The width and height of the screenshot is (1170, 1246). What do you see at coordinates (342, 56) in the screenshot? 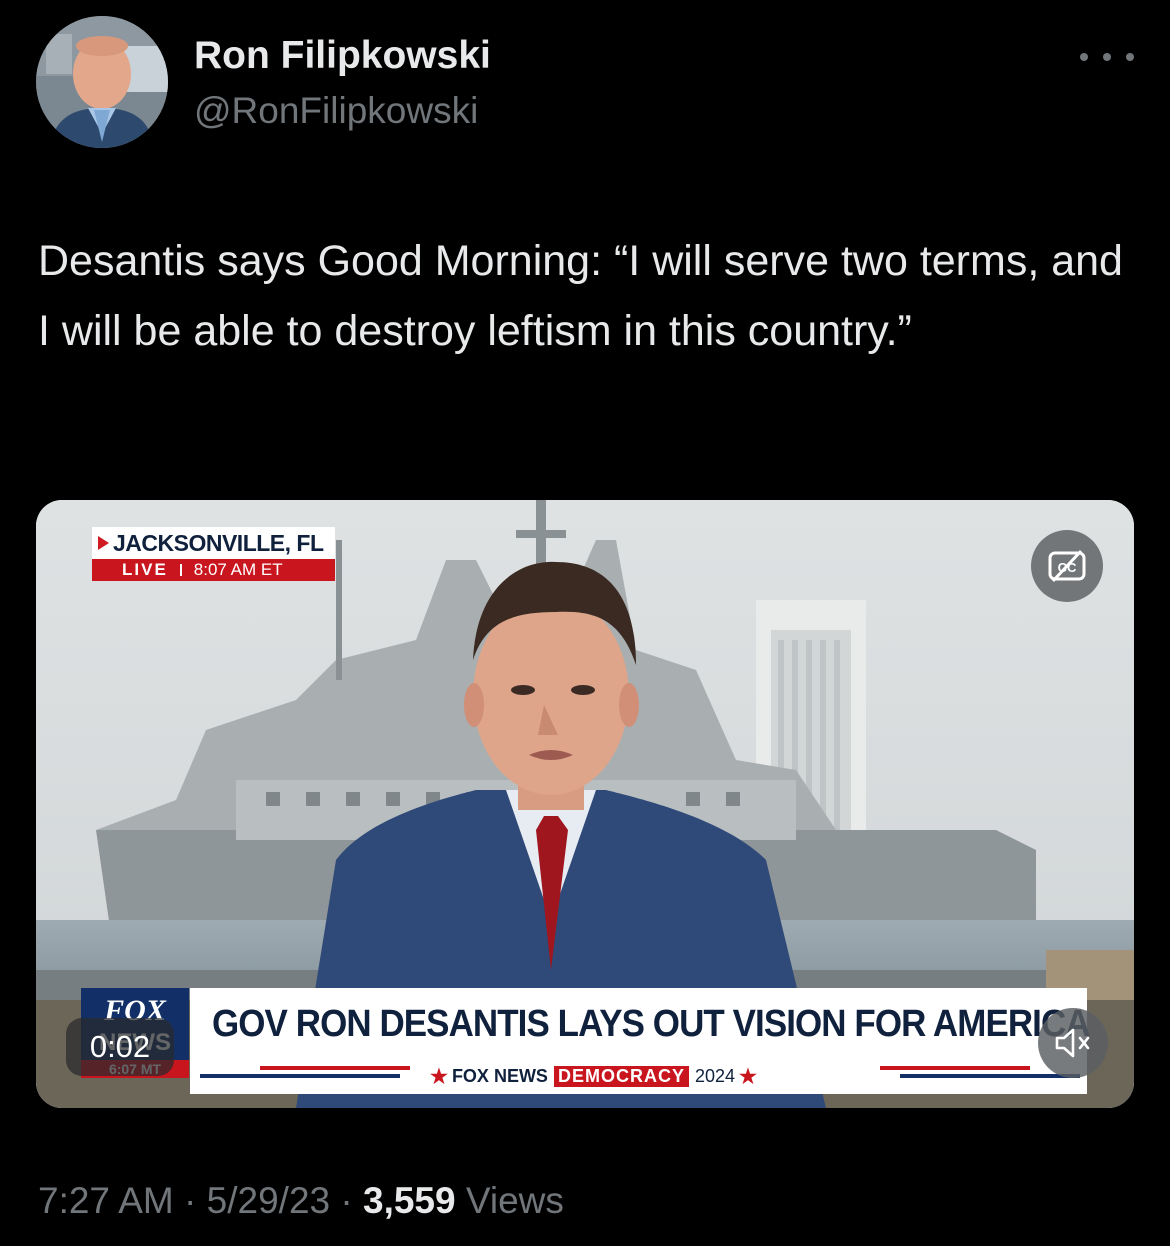
I see `author-name: Ron Filipkowski` at bounding box center [342, 56].